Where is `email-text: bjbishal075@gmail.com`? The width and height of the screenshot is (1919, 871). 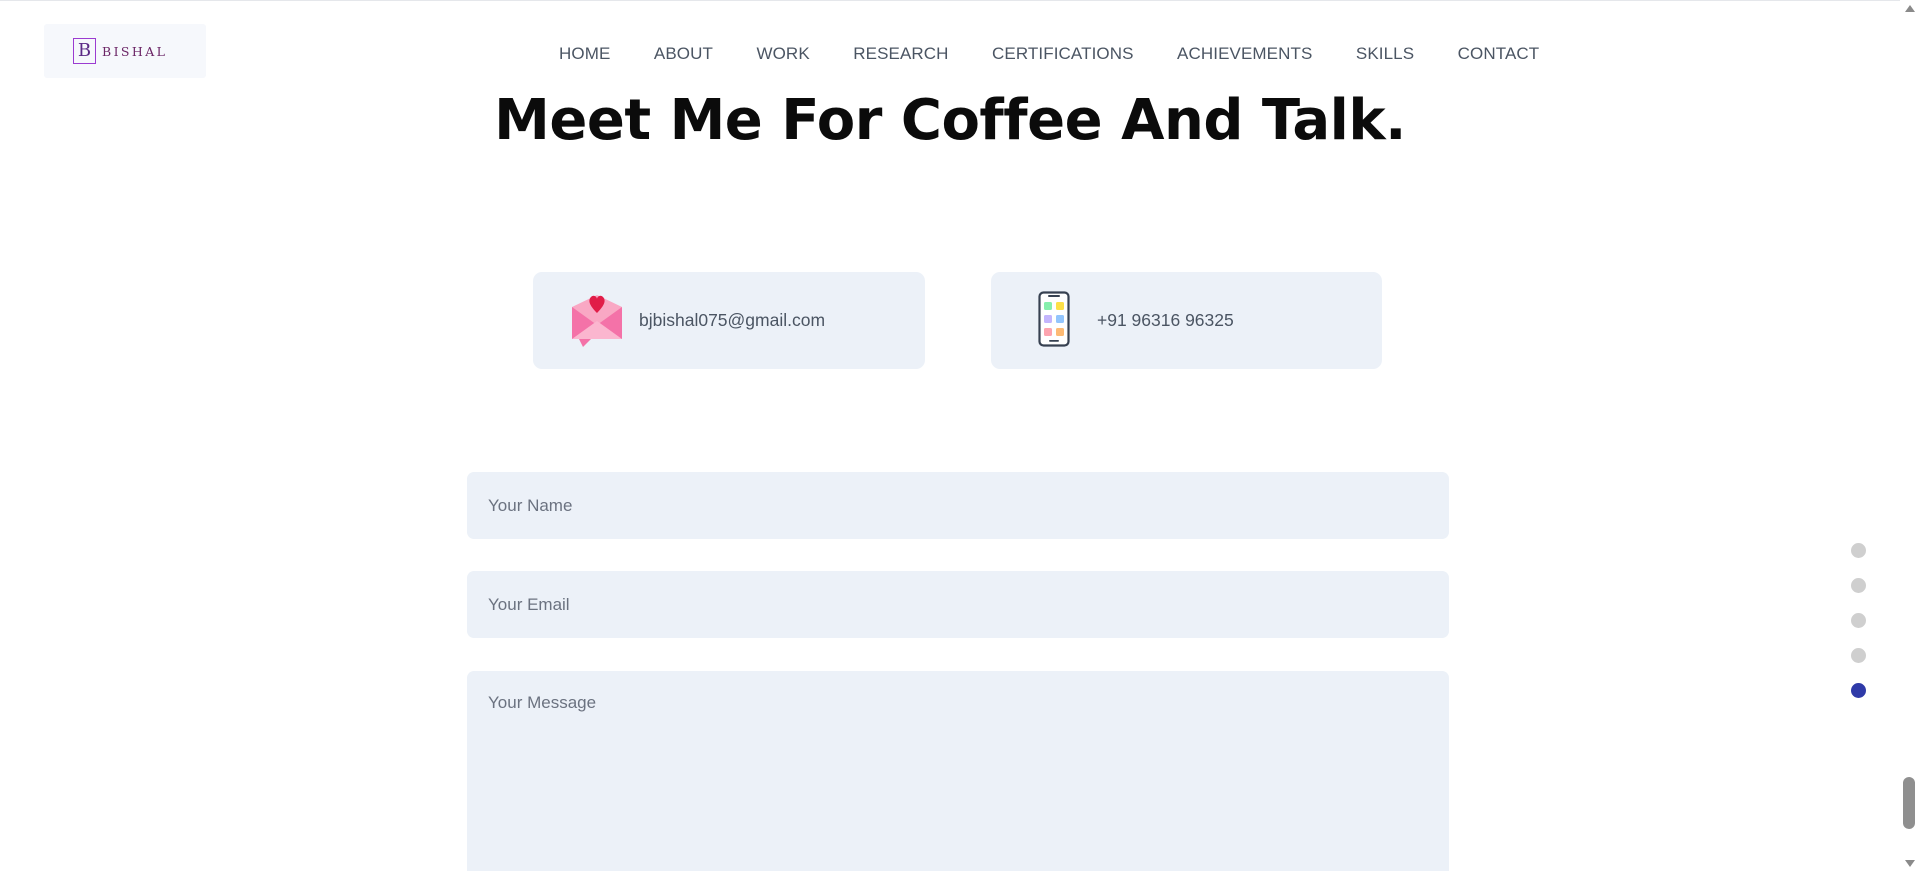
email-text: bjbishal075@gmail.com is located at coordinates (732, 320).